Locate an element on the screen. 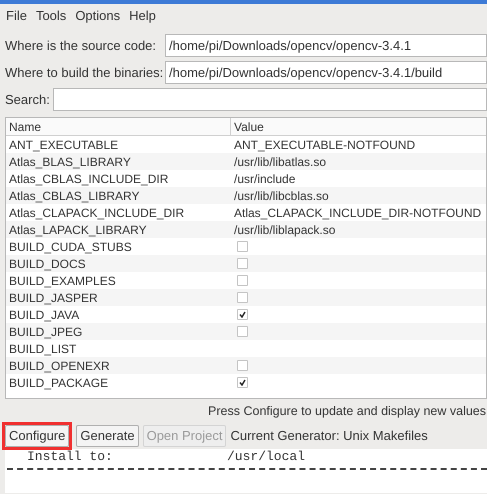  table-cell-text: BUILD_LIST is located at coordinates (43, 349).